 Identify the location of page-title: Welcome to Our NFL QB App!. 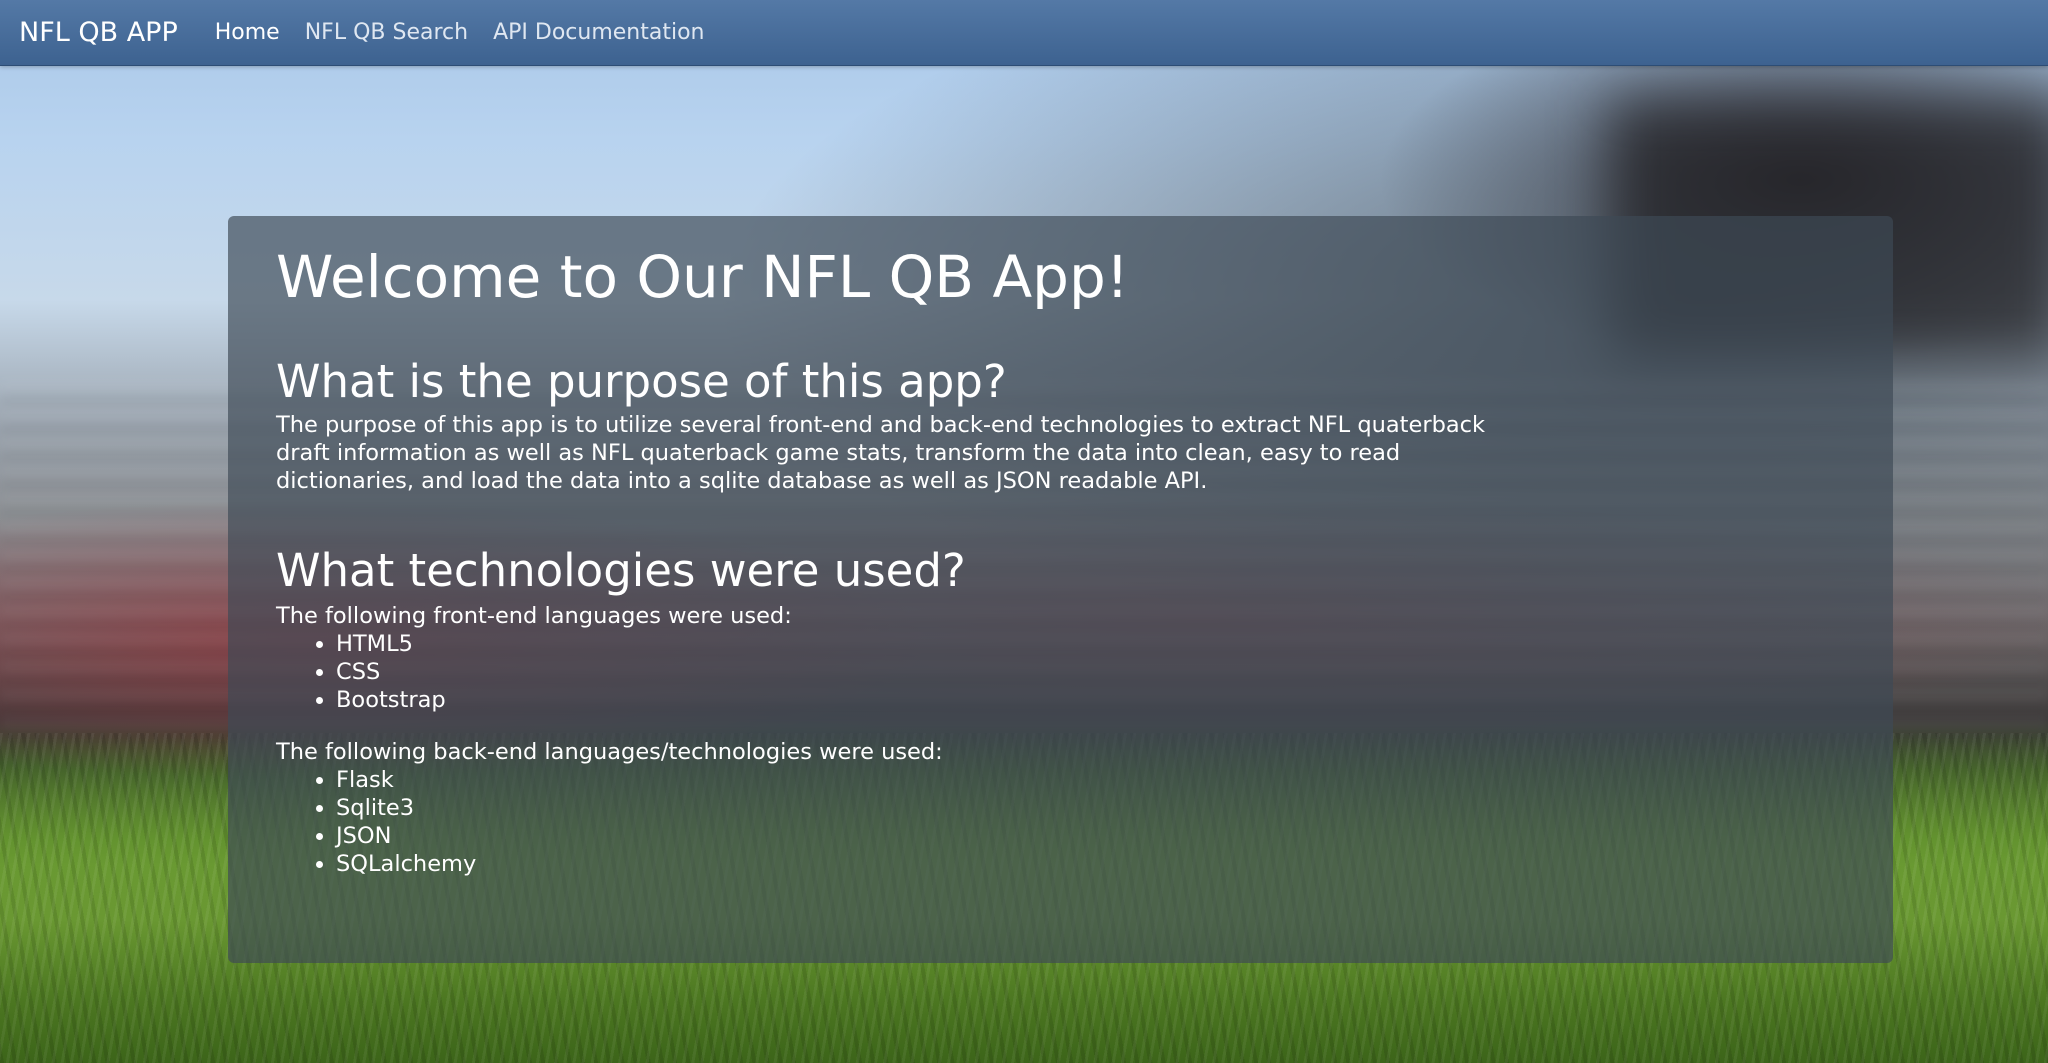
(703, 277).